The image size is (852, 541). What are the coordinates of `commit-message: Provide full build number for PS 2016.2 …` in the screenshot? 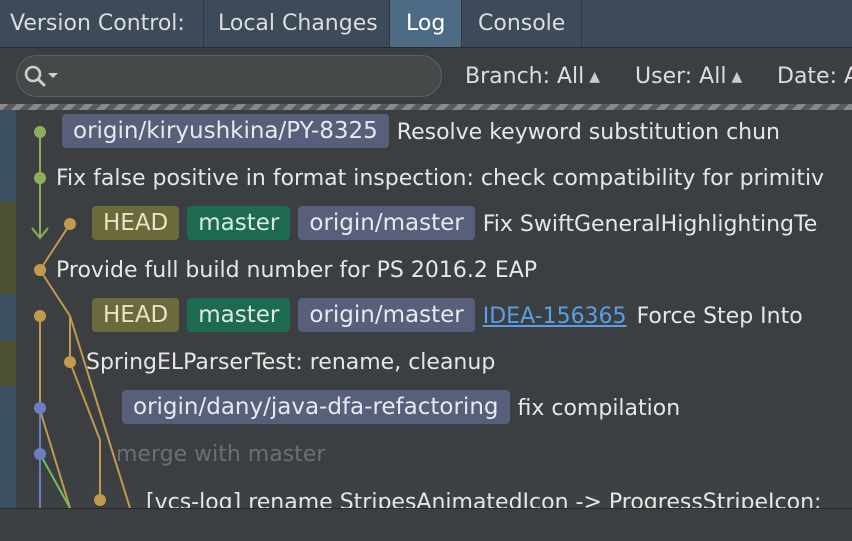 It's located at (297, 270).